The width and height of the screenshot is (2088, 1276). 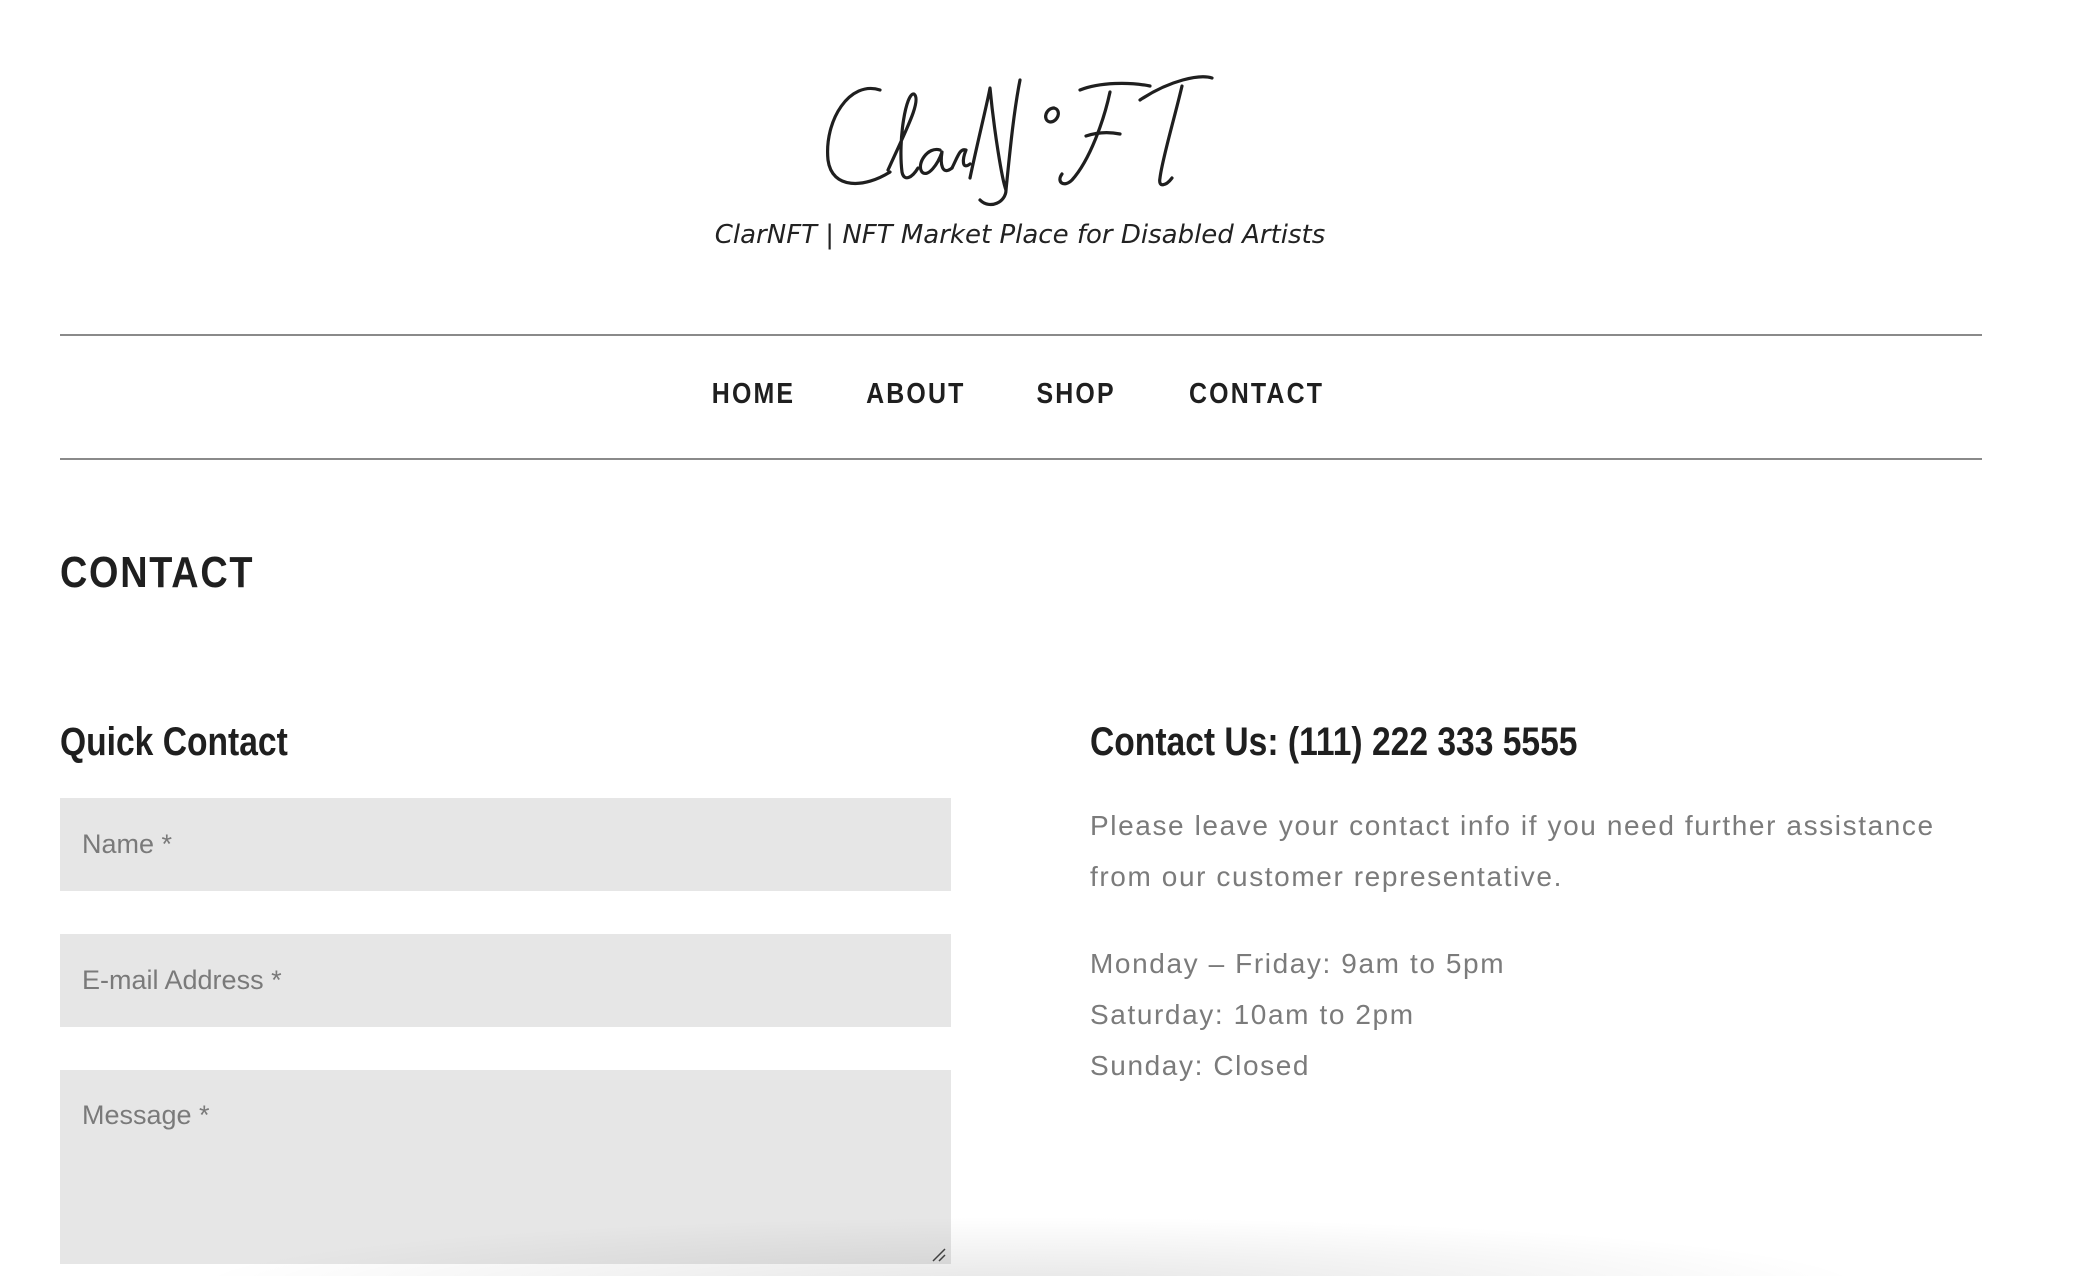 I want to click on page-title: CONTACT, so click(x=157, y=572).